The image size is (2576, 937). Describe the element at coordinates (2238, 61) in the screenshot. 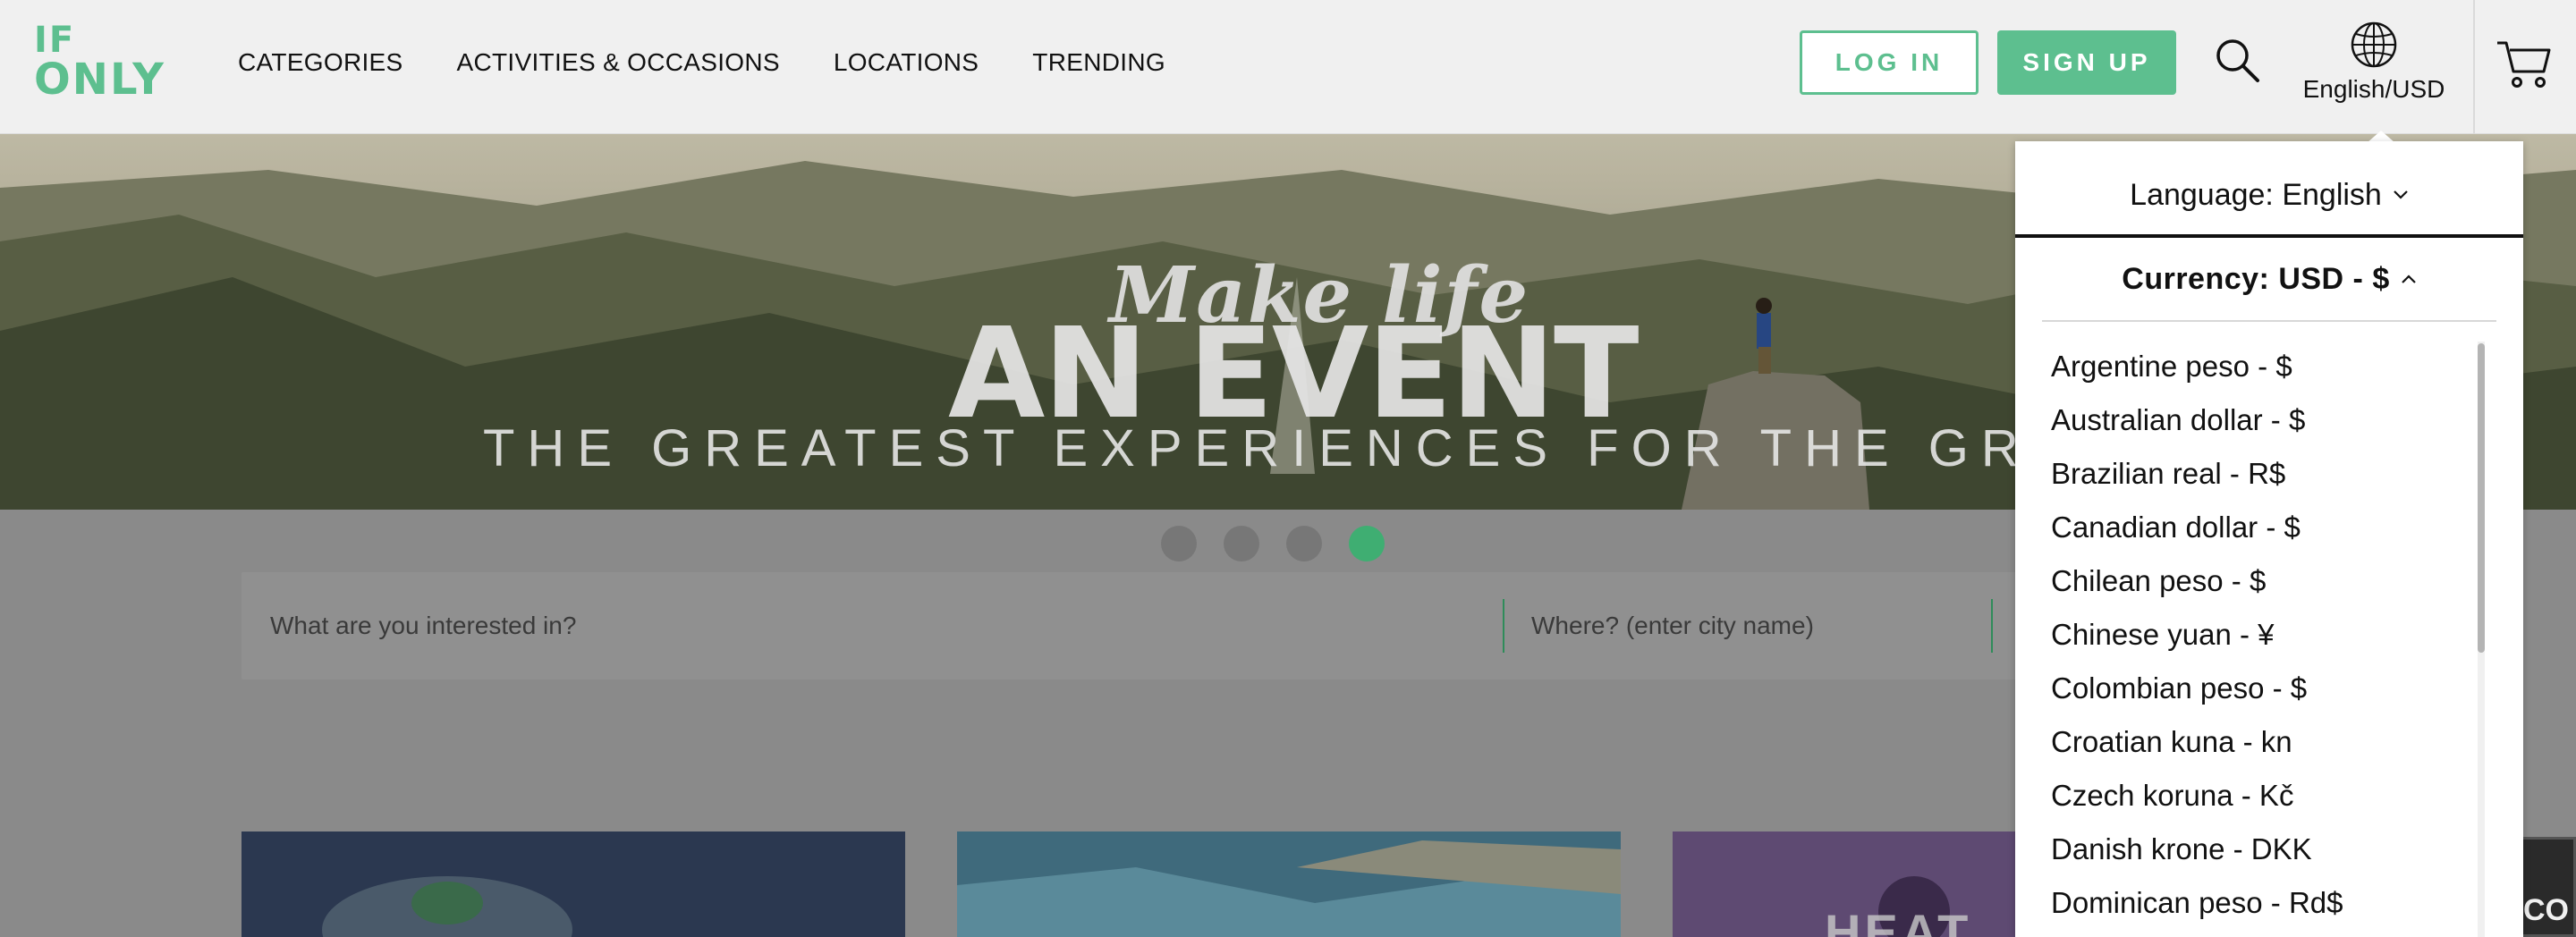

I see `search-icon` at that location.